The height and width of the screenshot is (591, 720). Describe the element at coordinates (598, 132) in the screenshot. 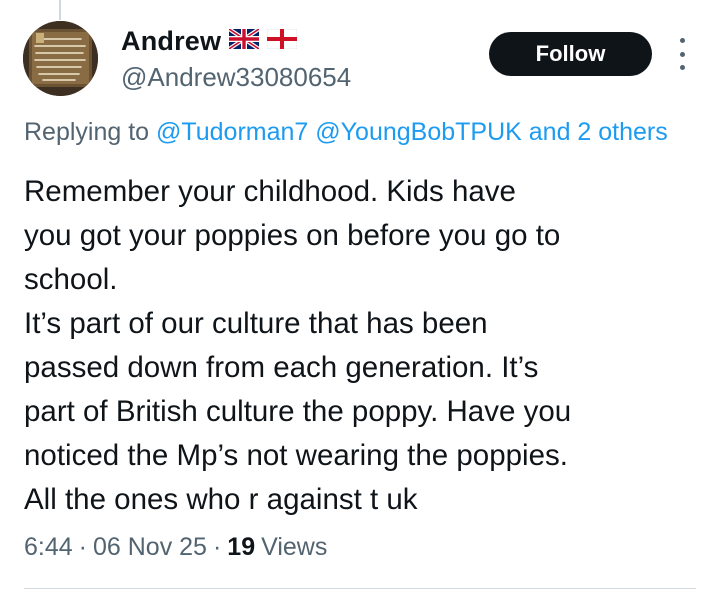

I see `mention-others: and 2 others` at that location.